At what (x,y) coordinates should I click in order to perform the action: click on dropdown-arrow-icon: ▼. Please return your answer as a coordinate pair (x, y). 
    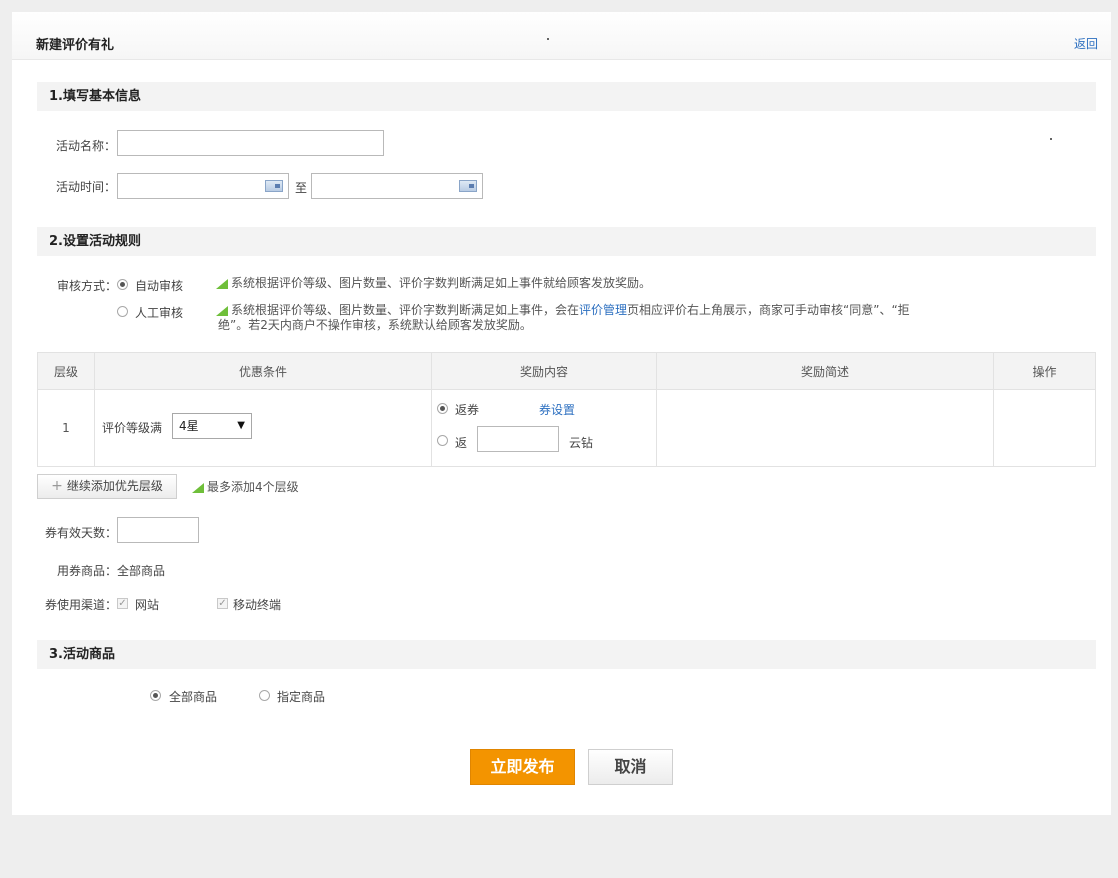
    Looking at the image, I should click on (241, 425).